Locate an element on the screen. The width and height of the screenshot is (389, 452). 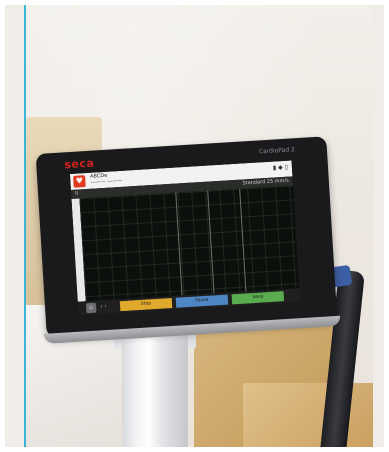
status-icons: ▮ ◆ ▯ is located at coordinates (280, 167).